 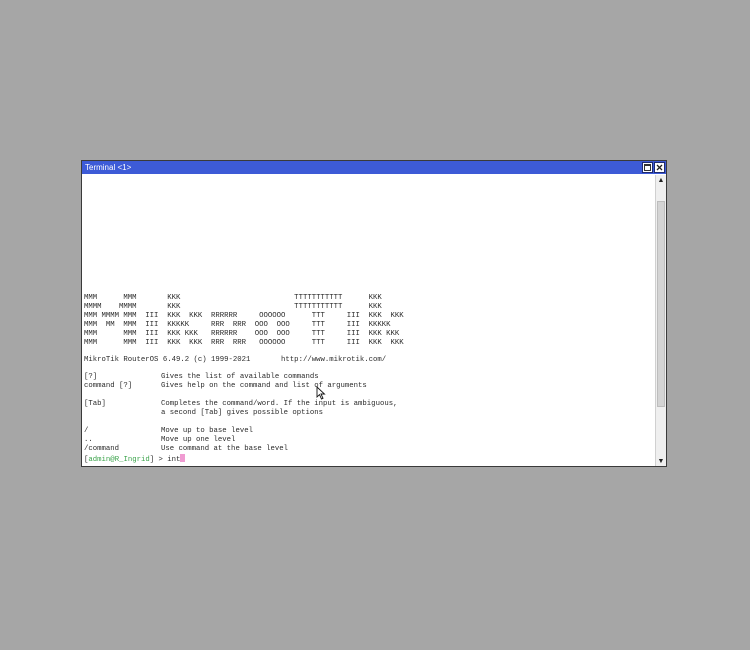 I want to click on help-row: / Move up to base level, so click(x=244, y=431).